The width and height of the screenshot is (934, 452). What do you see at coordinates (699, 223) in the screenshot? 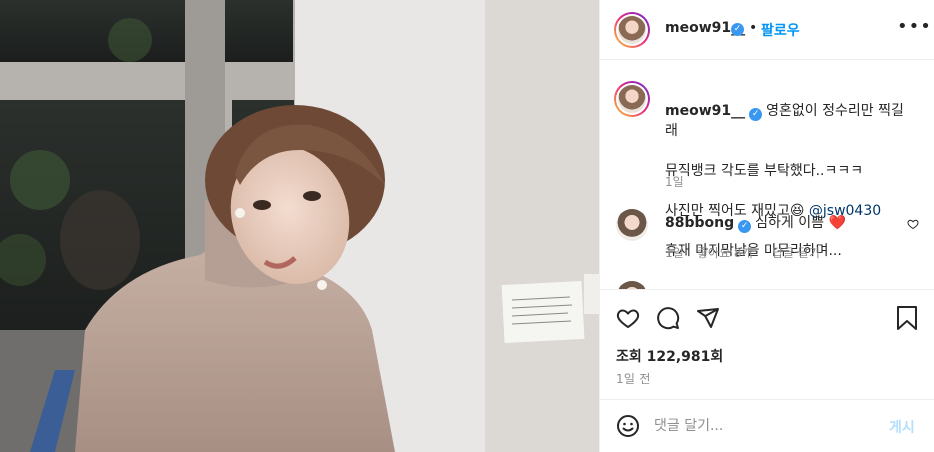
I see `comment-username: 88bbong` at bounding box center [699, 223].